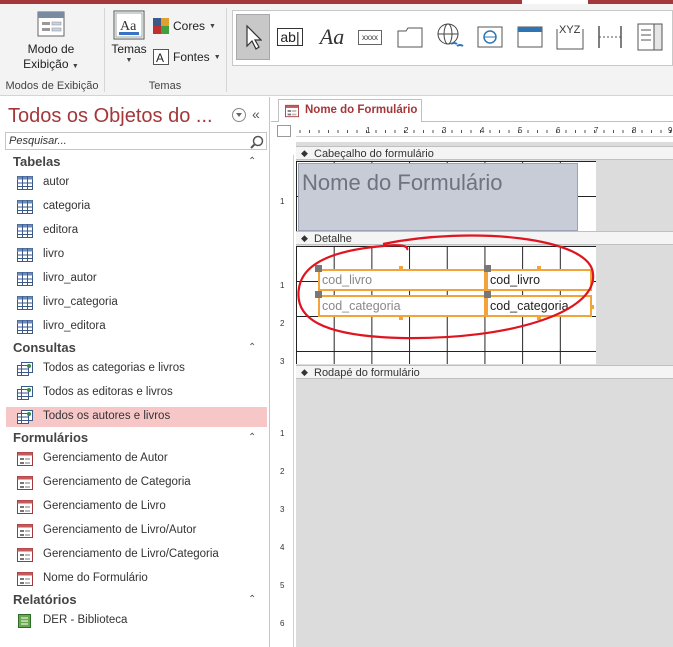  I want to click on page-break-control, so click(610, 37).